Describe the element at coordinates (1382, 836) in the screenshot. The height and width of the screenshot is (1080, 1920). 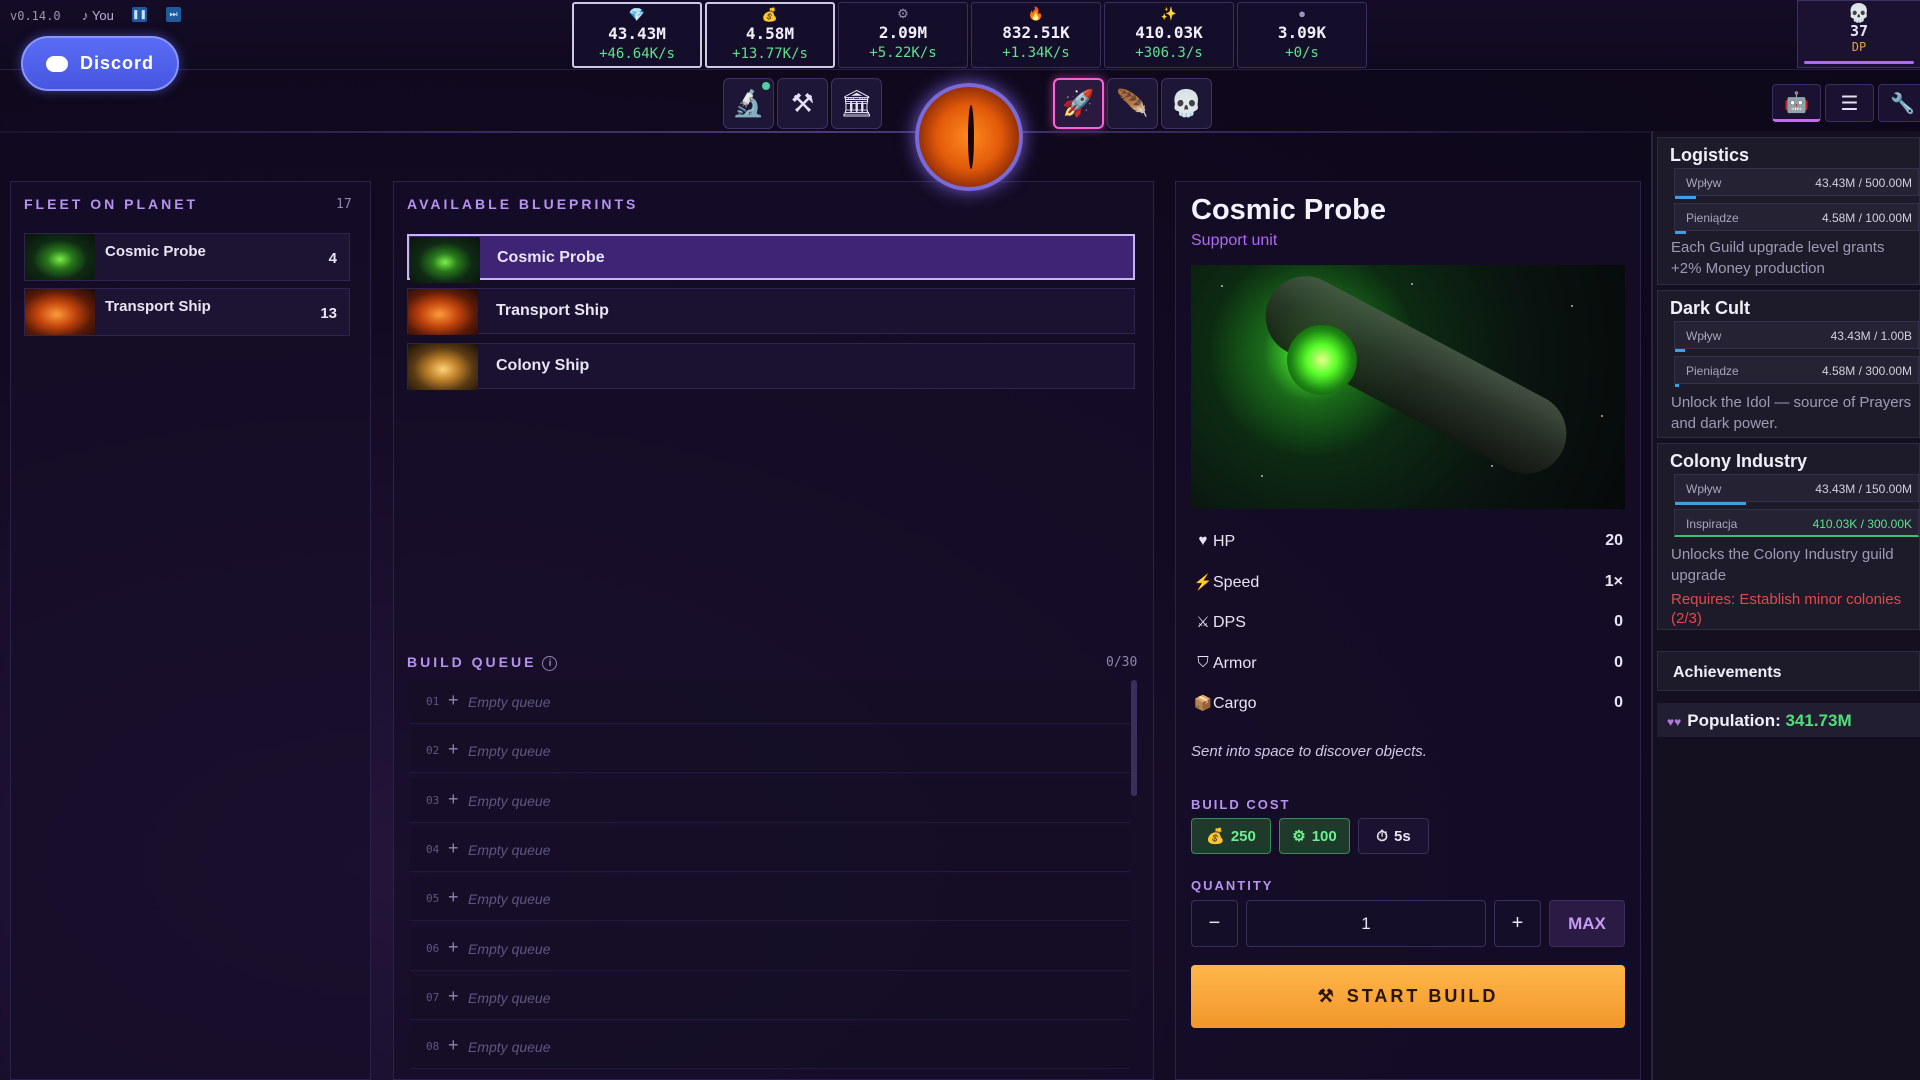
I see `timer-icon: ⏱` at that location.